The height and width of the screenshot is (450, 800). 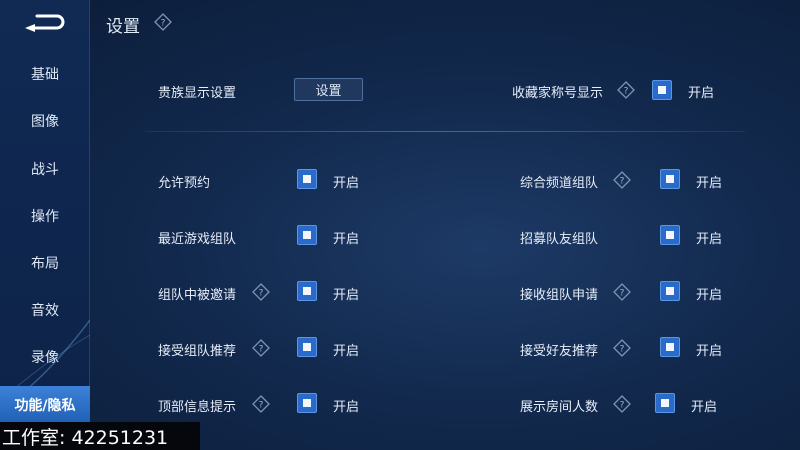 I want to click on sidebar-item-basic: 基础, so click(x=45, y=74).